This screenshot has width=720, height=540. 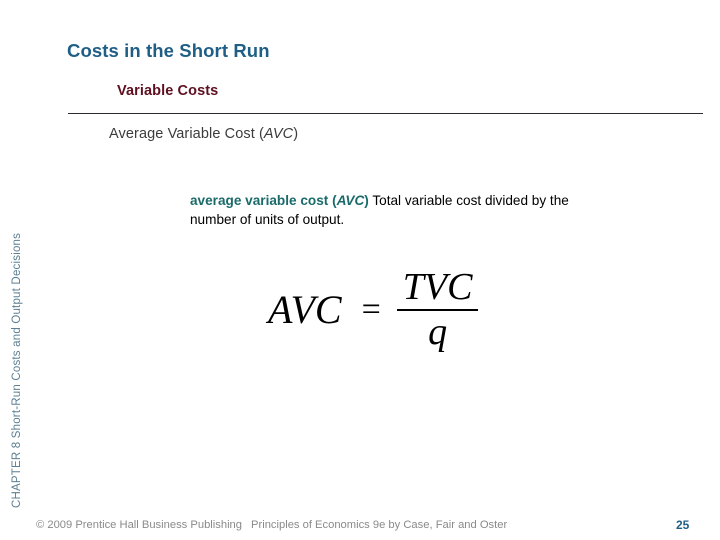 I want to click on equation-avc: AVC = TVC q, so click(x=373, y=309).